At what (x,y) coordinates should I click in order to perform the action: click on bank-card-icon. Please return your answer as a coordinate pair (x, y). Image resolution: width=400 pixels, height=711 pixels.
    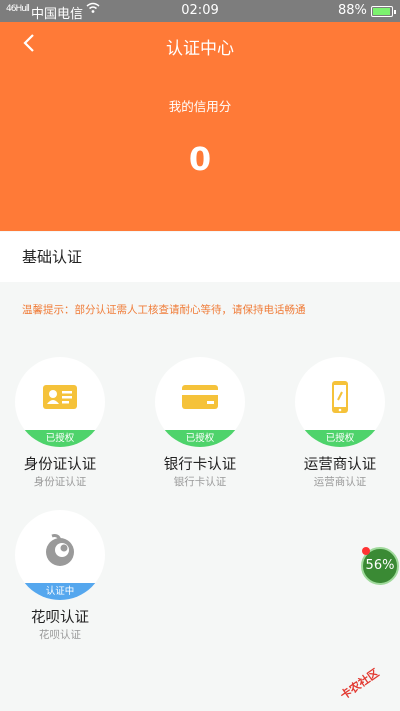
    Looking at the image, I should click on (200, 397).